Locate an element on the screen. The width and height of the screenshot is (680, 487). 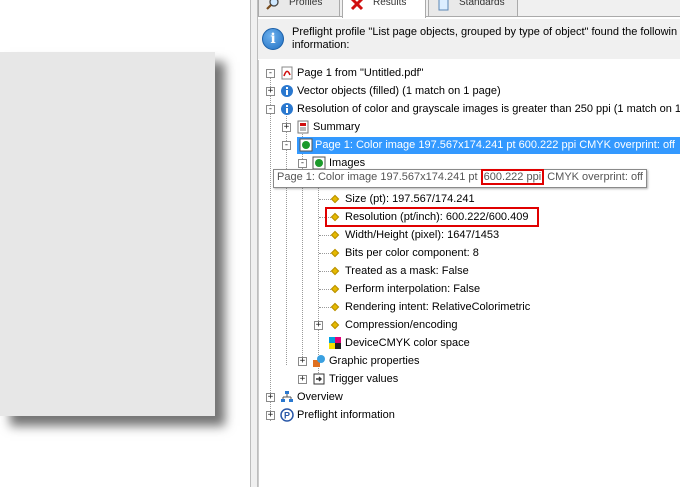
tree-item-trigger-values: + Trigger values is located at coordinates (469, 379).